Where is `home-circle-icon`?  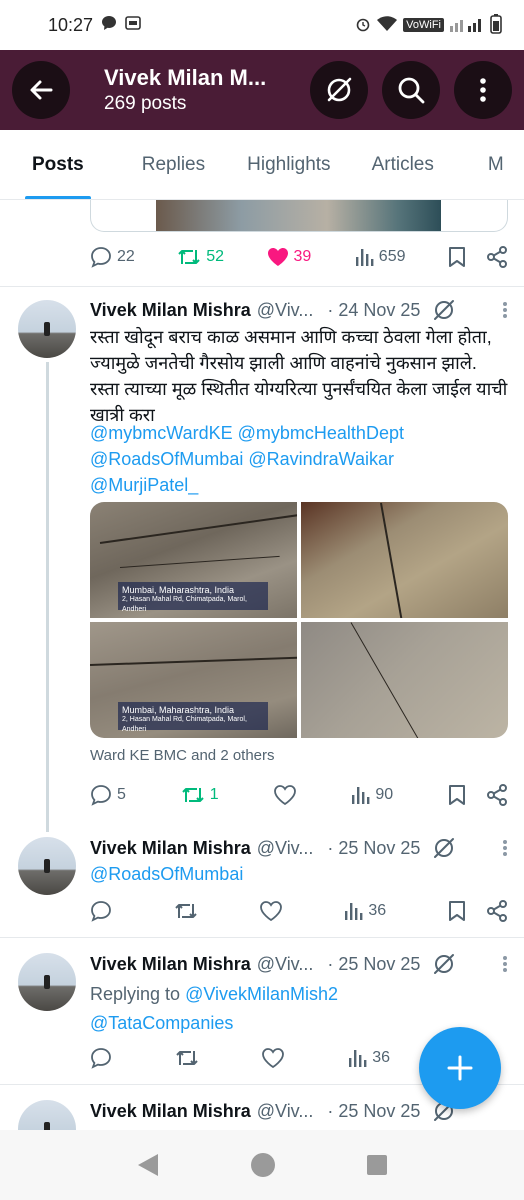
home-circle-icon is located at coordinates (263, 1165).